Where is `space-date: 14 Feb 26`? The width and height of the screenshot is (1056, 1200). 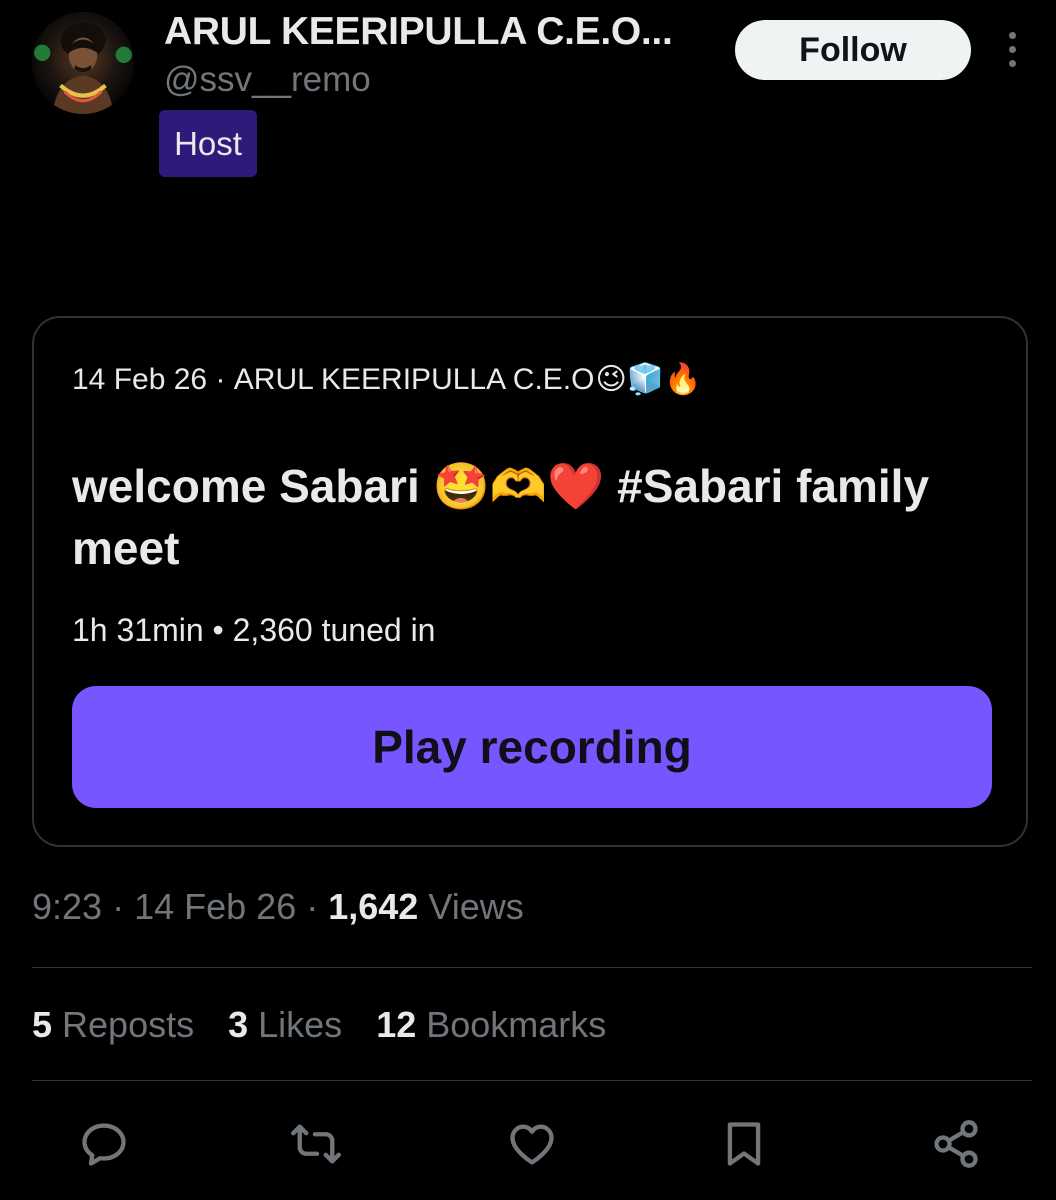 space-date: 14 Feb 26 is located at coordinates (140, 379).